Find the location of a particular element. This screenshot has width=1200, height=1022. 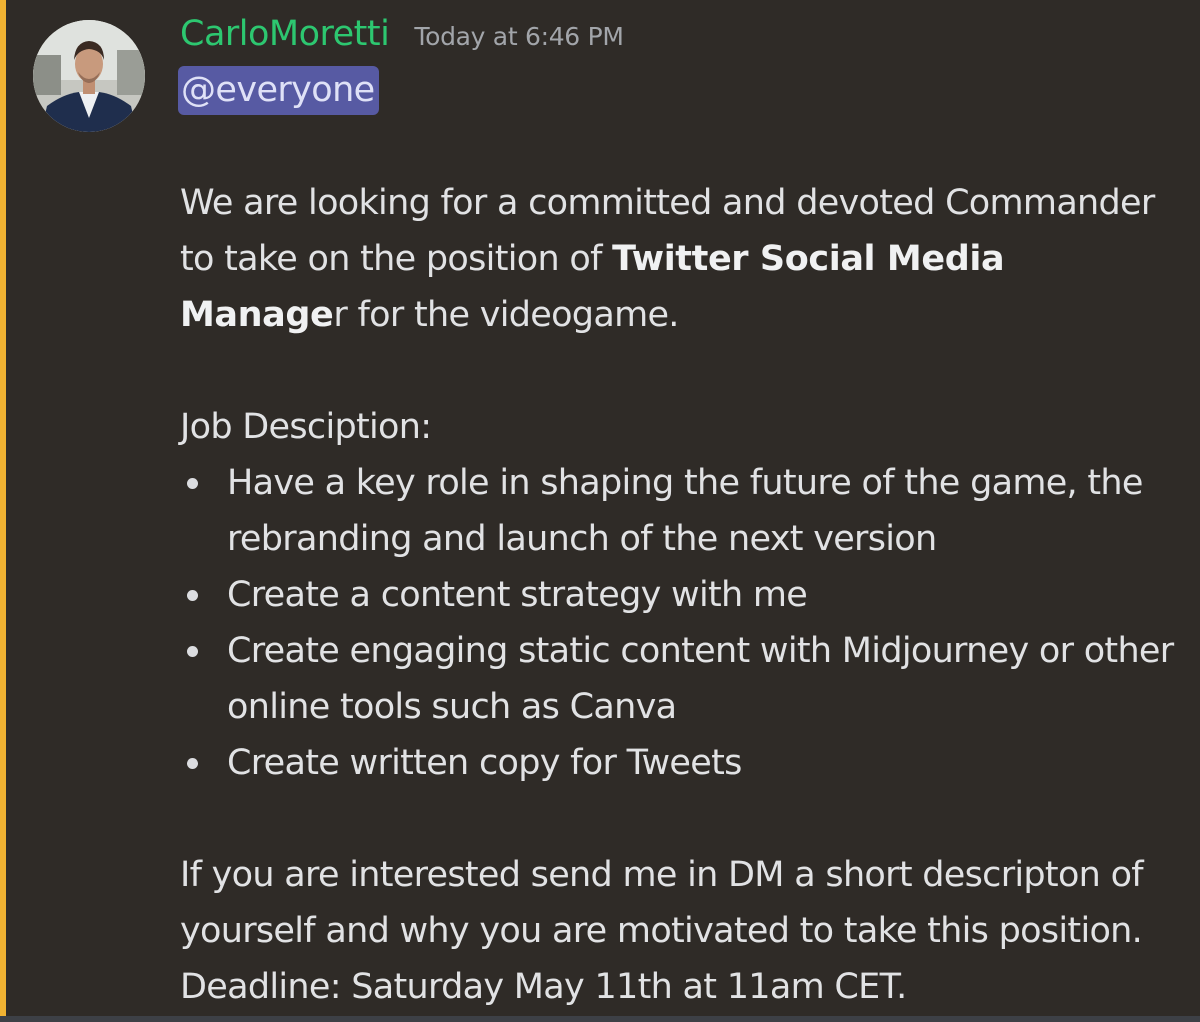

mention-highlight-bar is located at coordinates (3, 511).